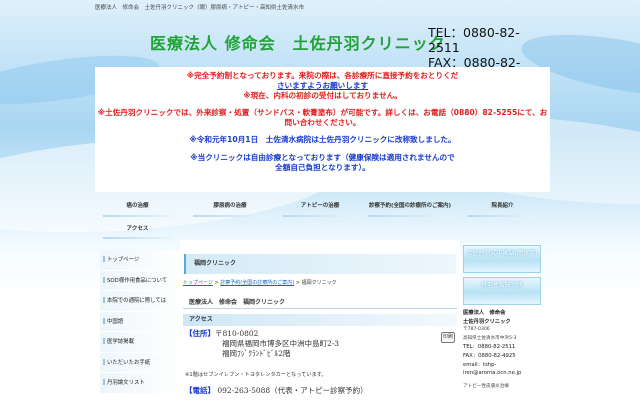  I want to click on info-bottom-link: アトピー性皮膚炎治療, so click(504, 387).